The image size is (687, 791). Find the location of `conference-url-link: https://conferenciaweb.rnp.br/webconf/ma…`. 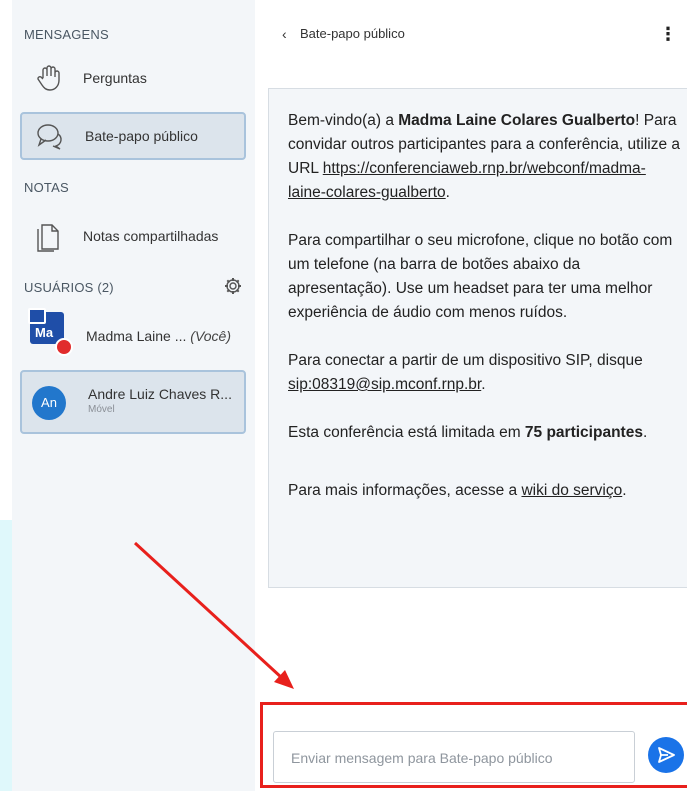

conference-url-link: https://conferenciaweb.rnp.br/webconf/ma… is located at coordinates (467, 180).